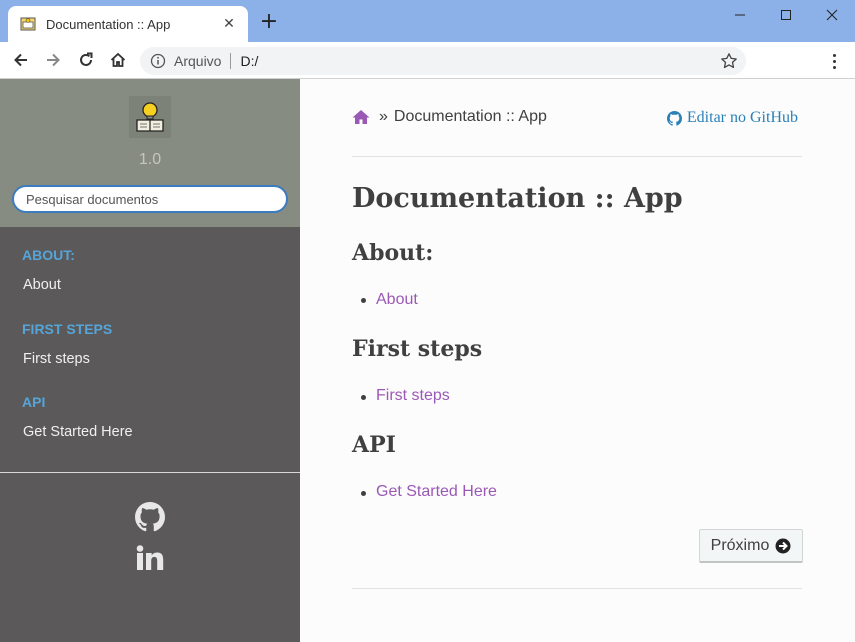 The width and height of the screenshot is (855, 642). What do you see at coordinates (427, 21) in the screenshot?
I see `browser-titlebar: Documentation :: App ✕ +` at bounding box center [427, 21].